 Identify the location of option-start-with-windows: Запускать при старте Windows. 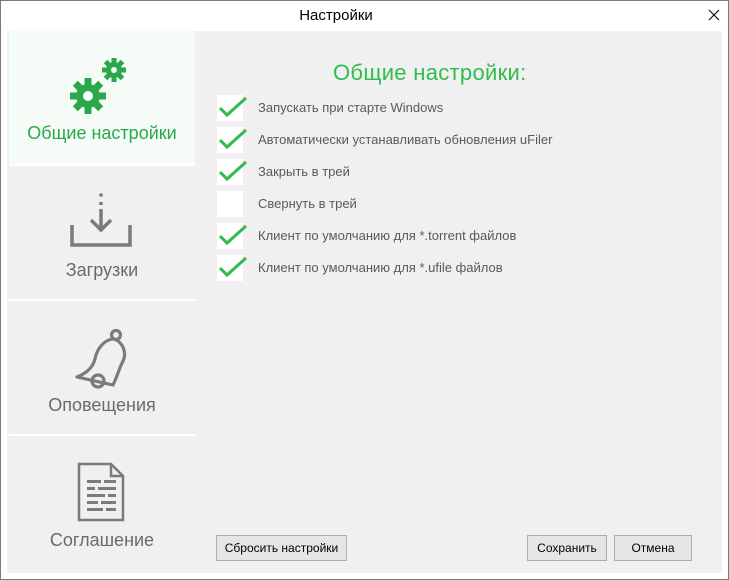
(457, 108).